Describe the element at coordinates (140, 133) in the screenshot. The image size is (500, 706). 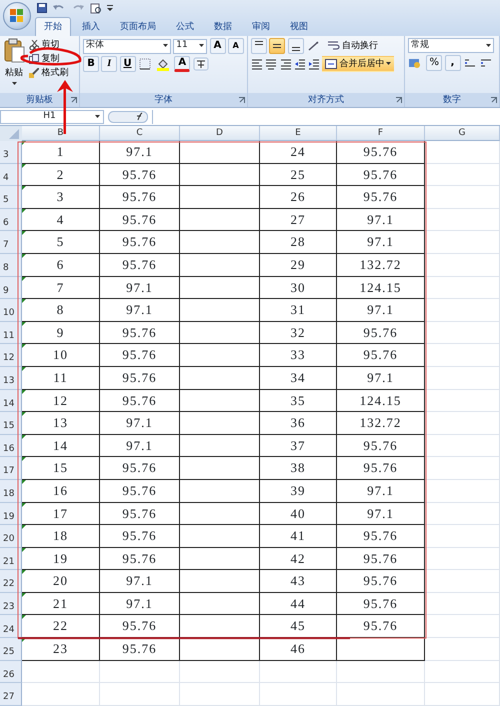
I see `column-header: C` at that location.